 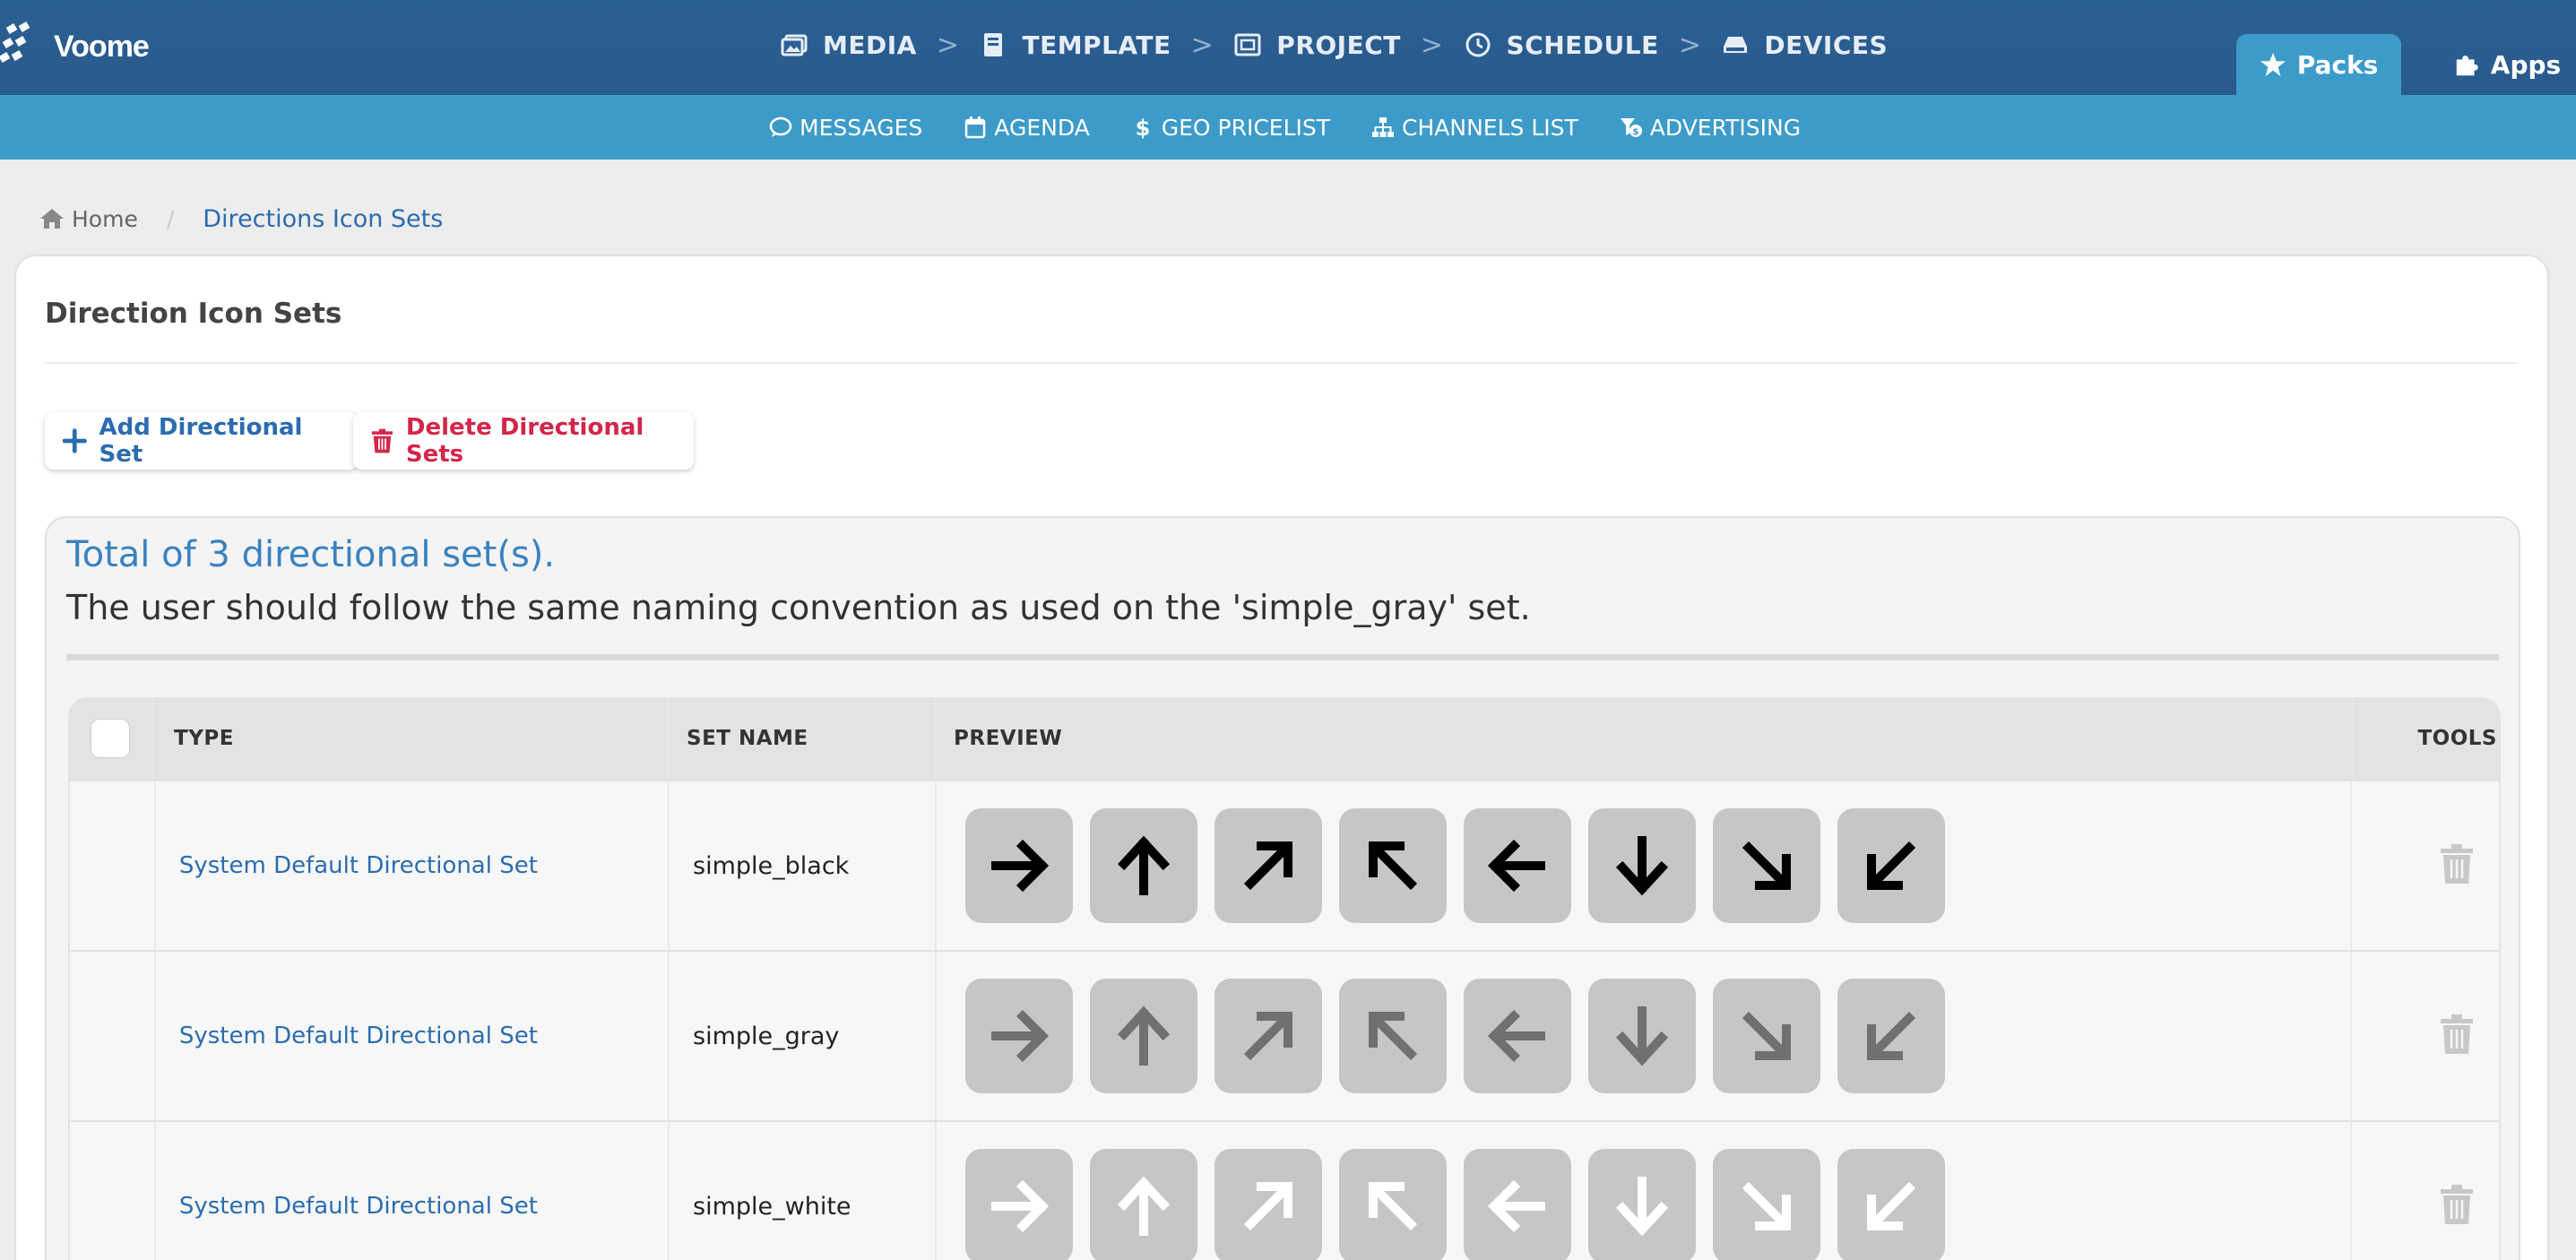 I want to click on row-set-name: simple_white, so click(x=803, y=1191).